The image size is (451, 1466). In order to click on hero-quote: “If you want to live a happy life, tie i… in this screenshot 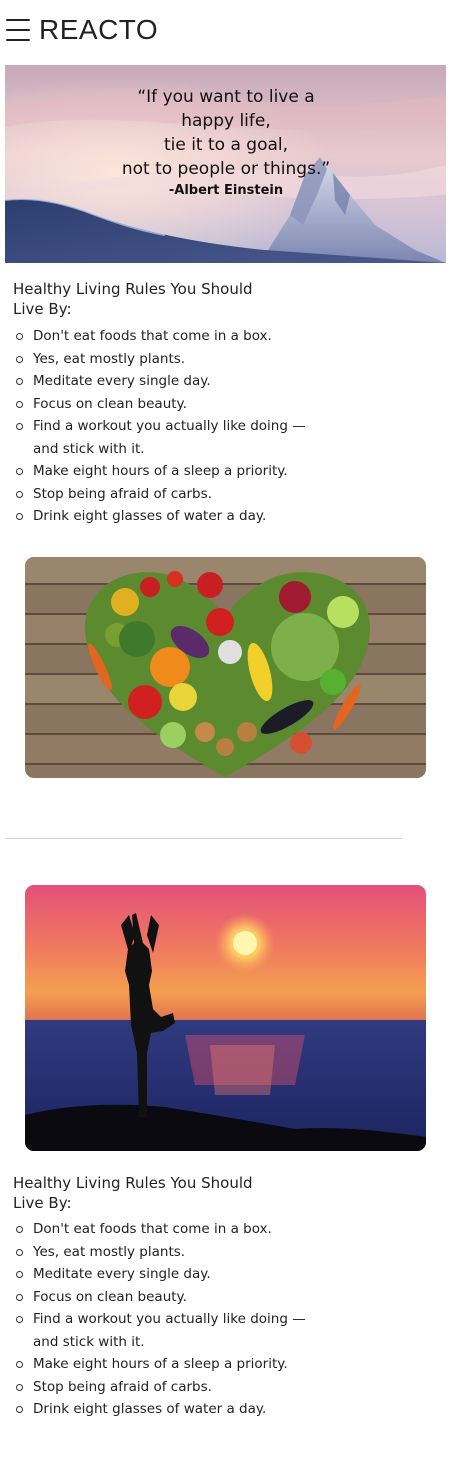, I will do `click(225, 141)`.